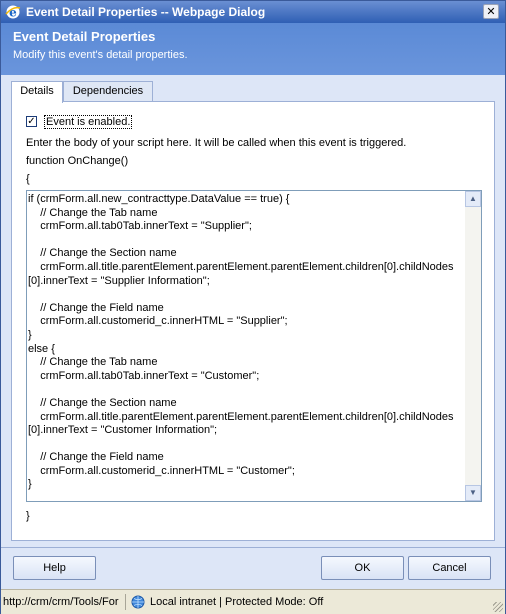 This screenshot has height=614, width=506. I want to click on scroll-down-button: ▼, so click(473, 493).